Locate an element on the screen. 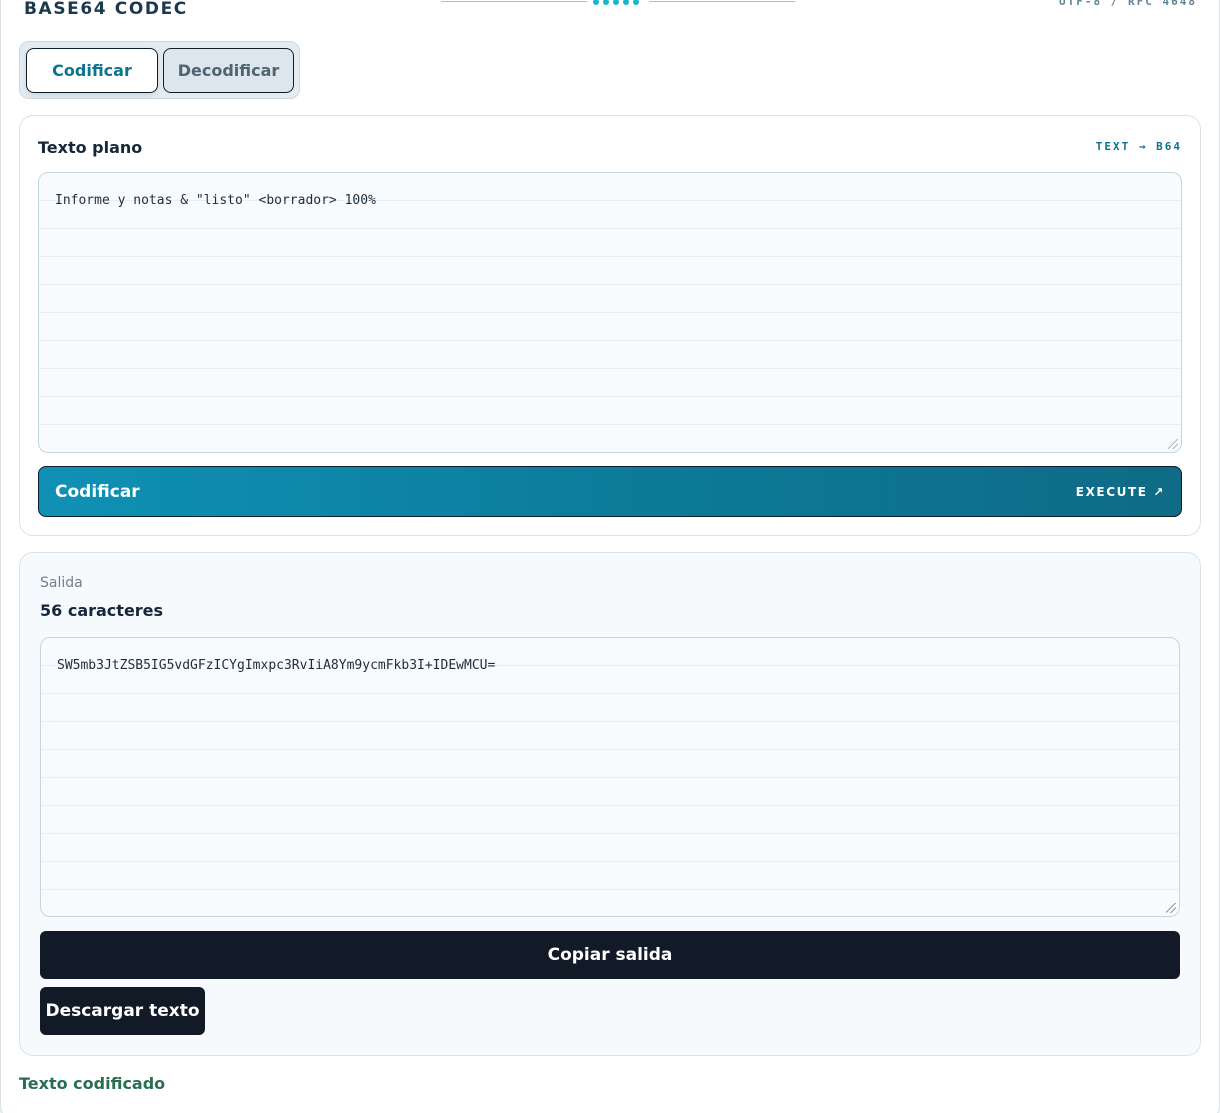  copy-output-button: Copiar salida is located at coordinates (610, 955).